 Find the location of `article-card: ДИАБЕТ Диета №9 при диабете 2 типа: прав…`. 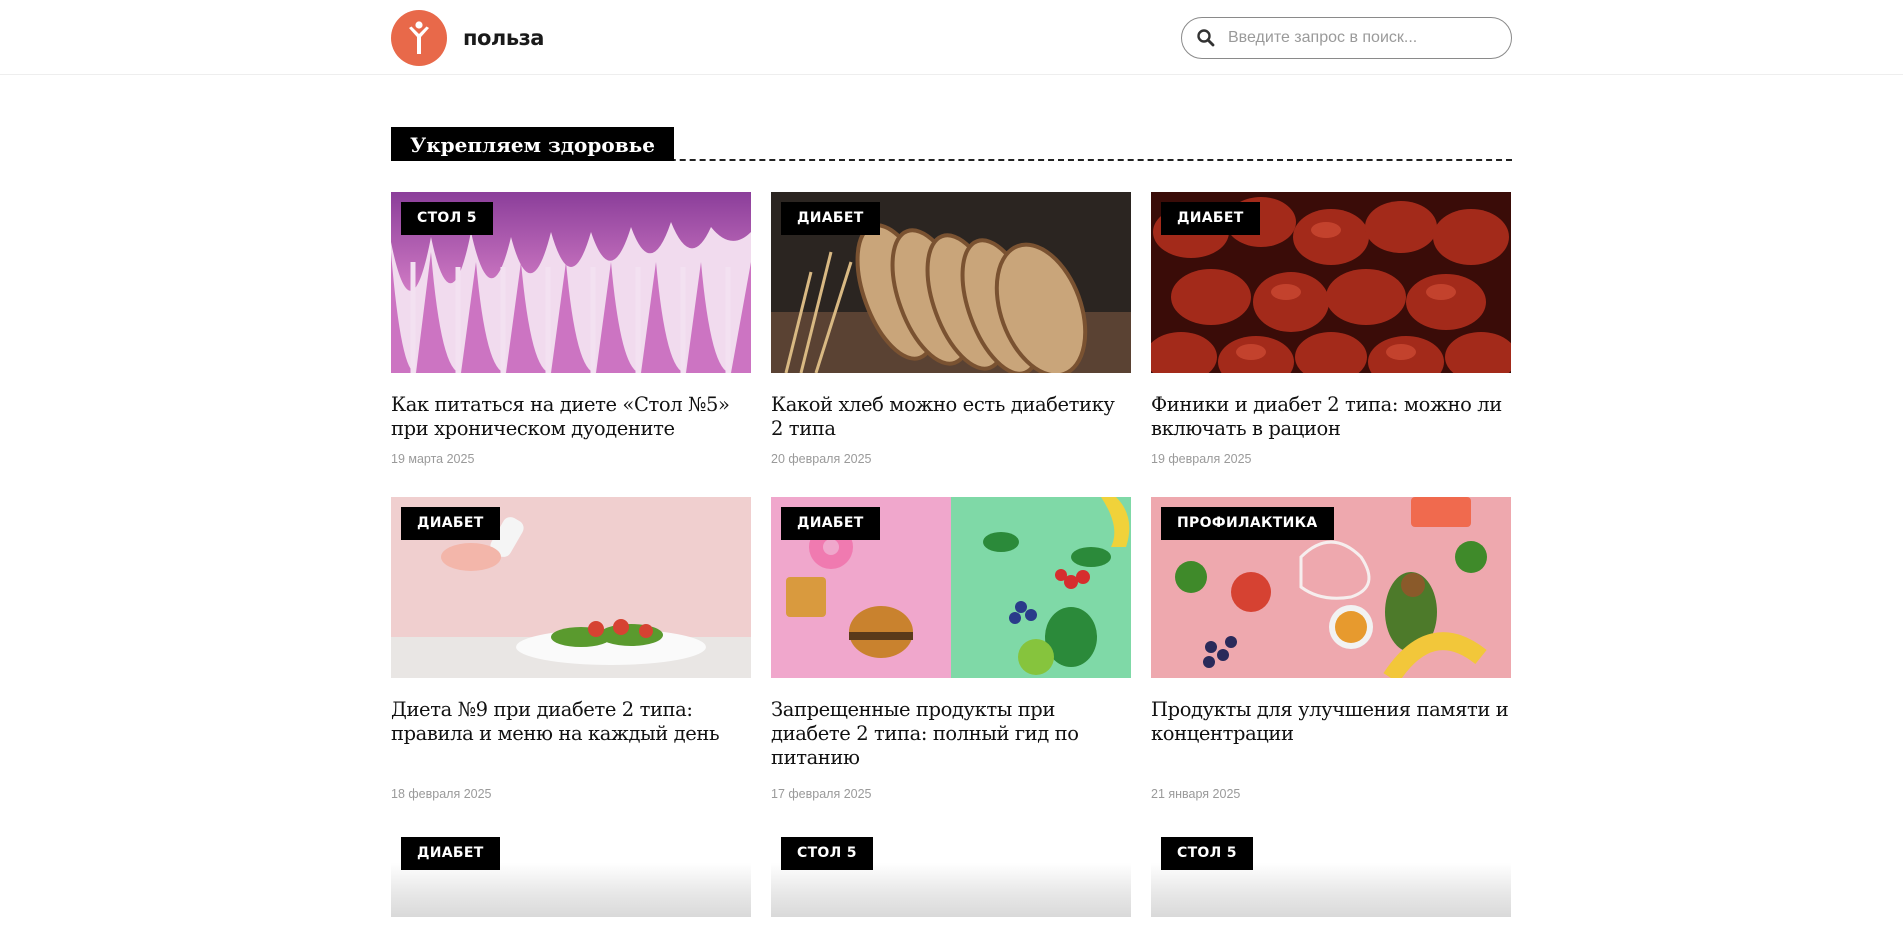

article-card: ДИАБЕТ Диета №9 при диабете 2 типа: прав… is located at coordinates (571, 662).